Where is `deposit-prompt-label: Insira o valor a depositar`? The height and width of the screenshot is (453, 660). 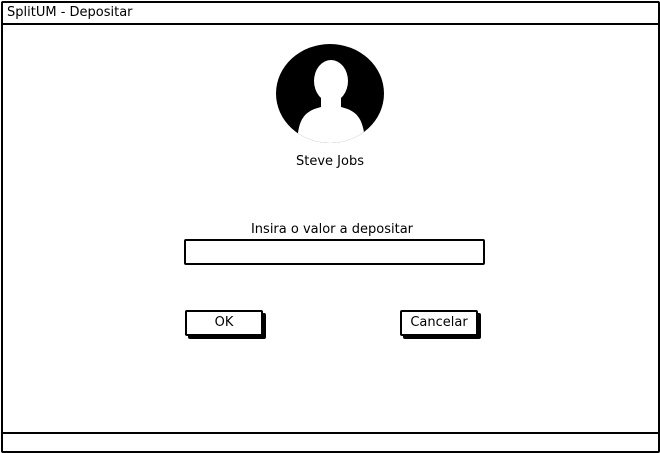
deposit-prompt-label: Insira o valor a depositar is located at coordinates (332, 229).